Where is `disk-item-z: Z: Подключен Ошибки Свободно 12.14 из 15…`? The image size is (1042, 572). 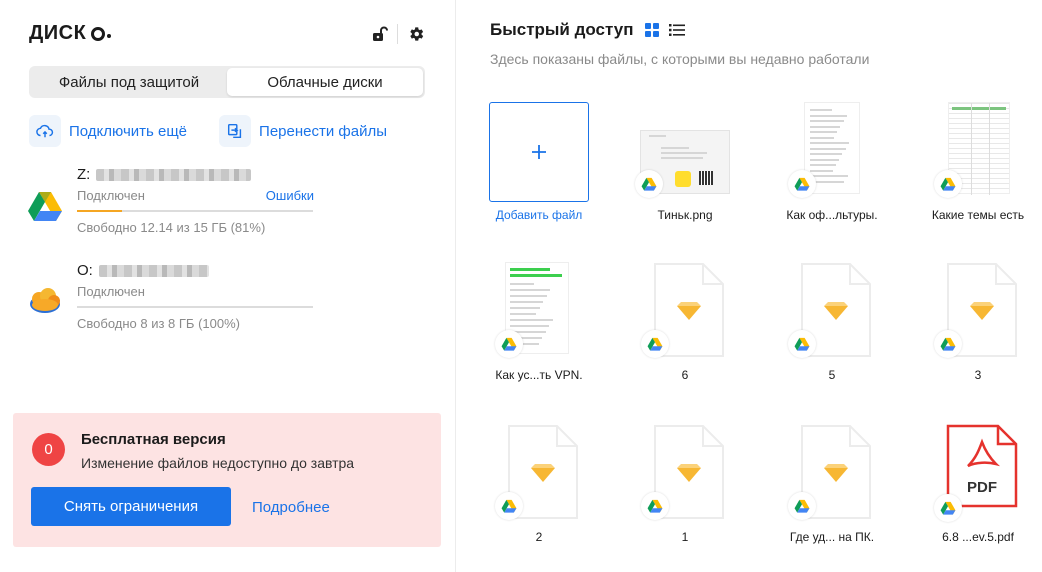 disk-item-z: Z: Подключен Ошибки Свободно 12.14 из 15… is located at coordinates (172, 206).